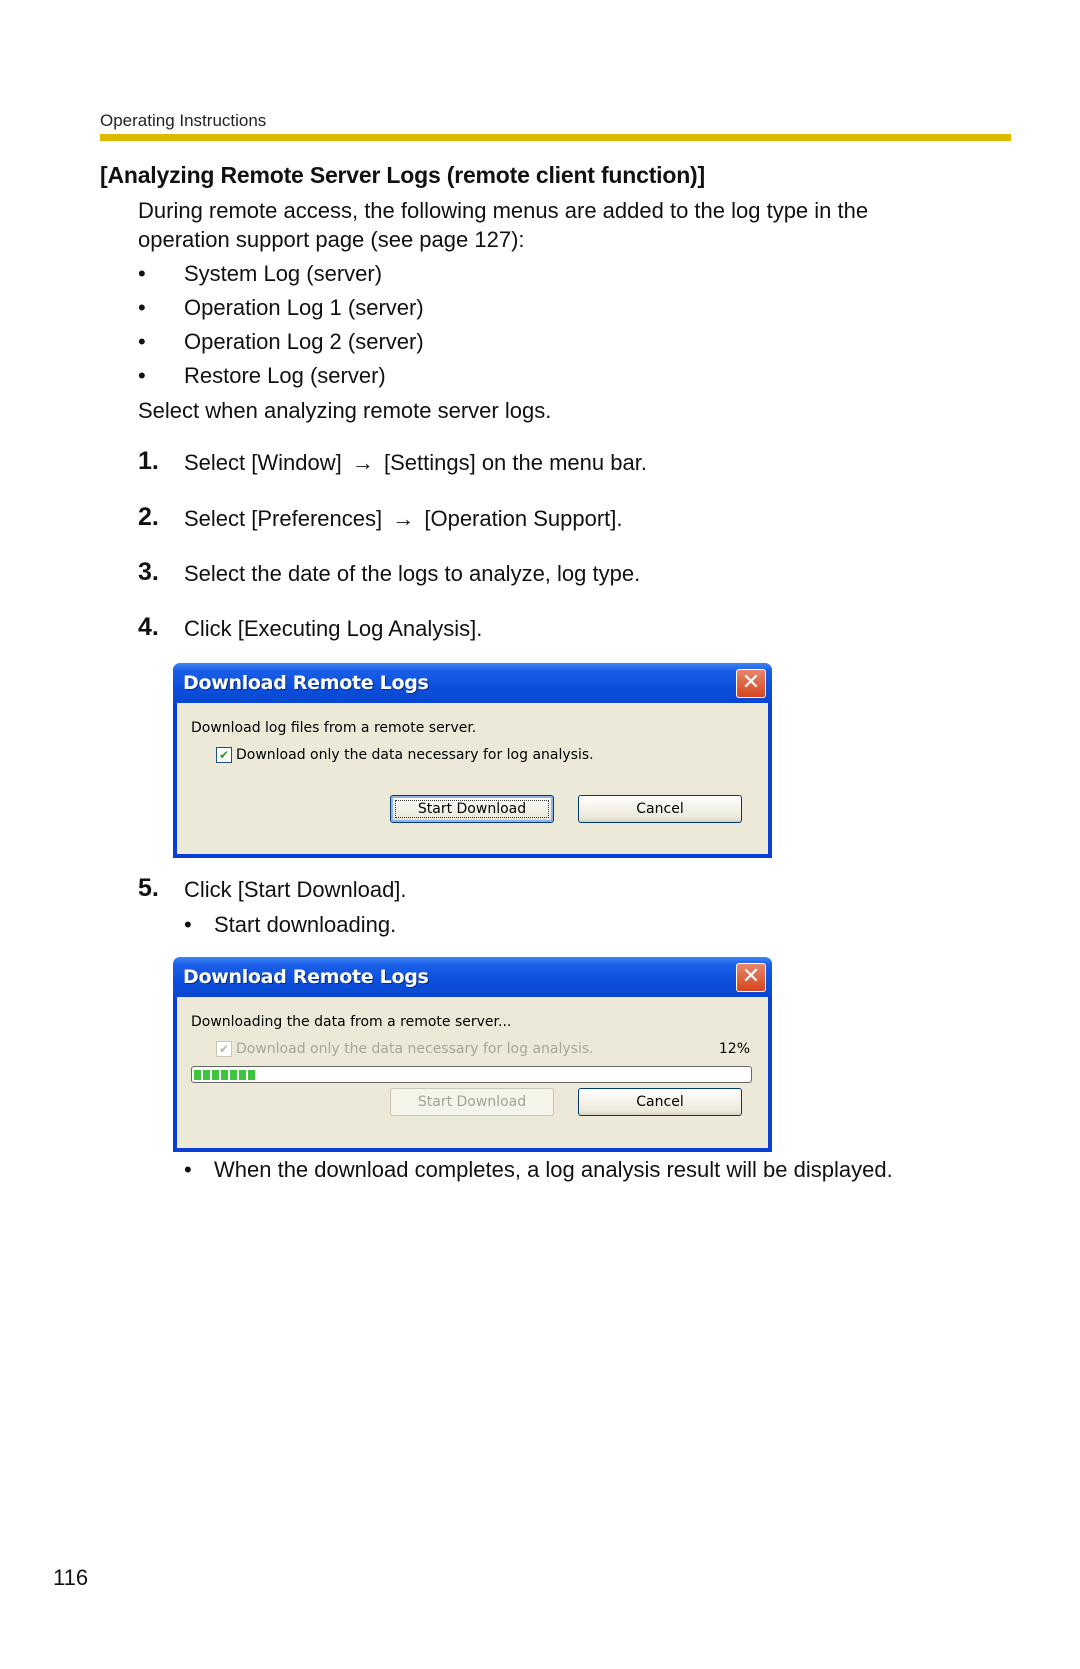 The height and width of the screenshot is (1669, 1080). Describe the element at coordinates (472, 1102) in the screenshot. I see `start-download-button-disabled: Start Download` at that location.